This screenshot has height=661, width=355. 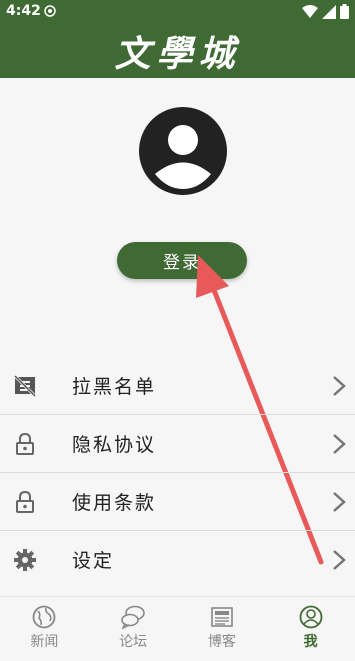 I want to click on app-header: 文學城, so click(x=177, y=51).